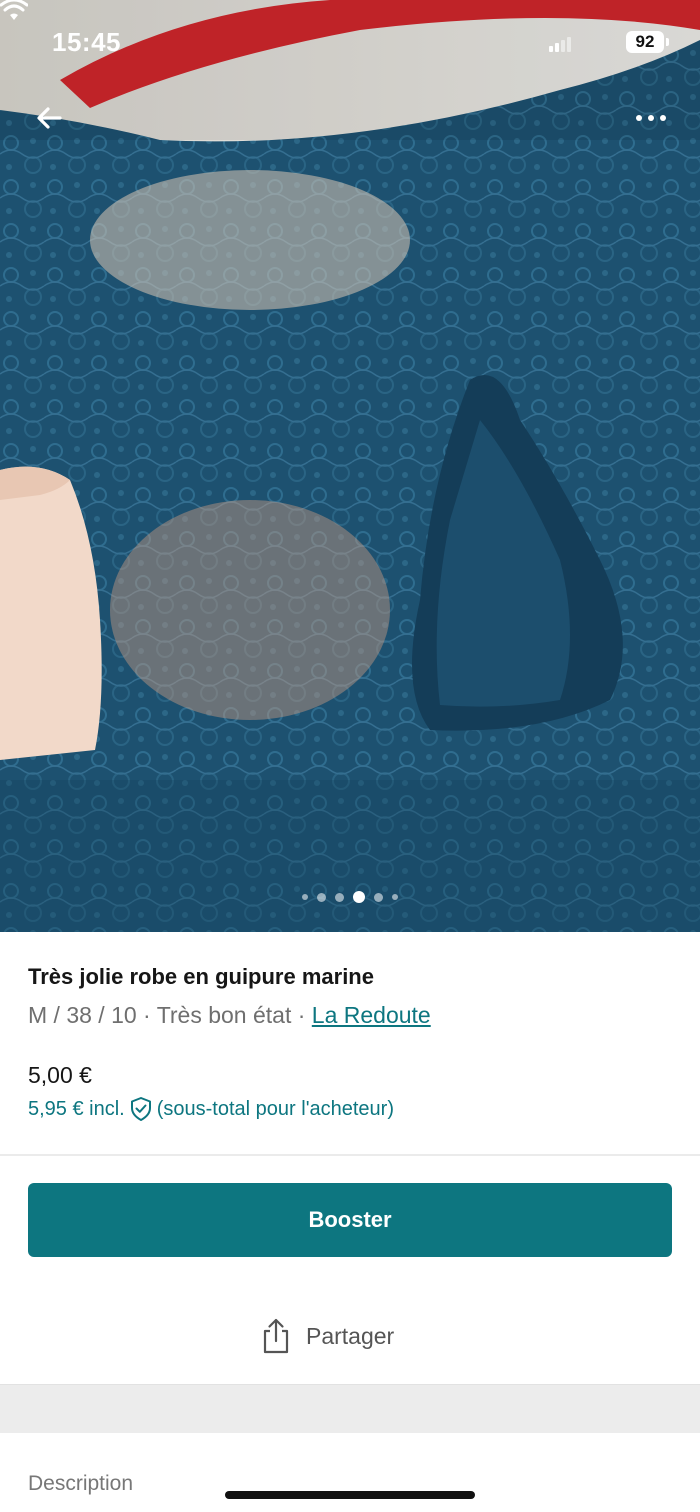 The image size is (700, 1512). I want to click on brand-link: La Redoute, so click(371, 1015).